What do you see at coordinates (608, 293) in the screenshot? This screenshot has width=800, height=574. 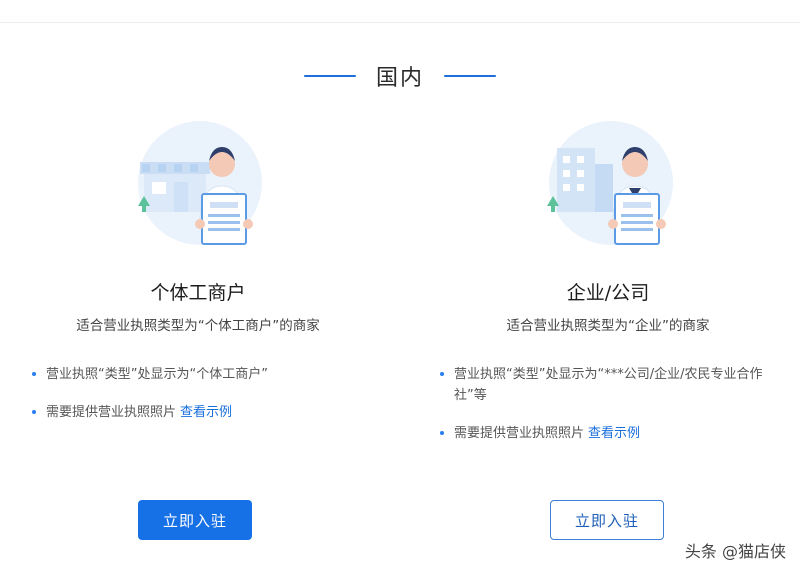 I see `card-title: 企业/公司` at bounding box center [608, 293].